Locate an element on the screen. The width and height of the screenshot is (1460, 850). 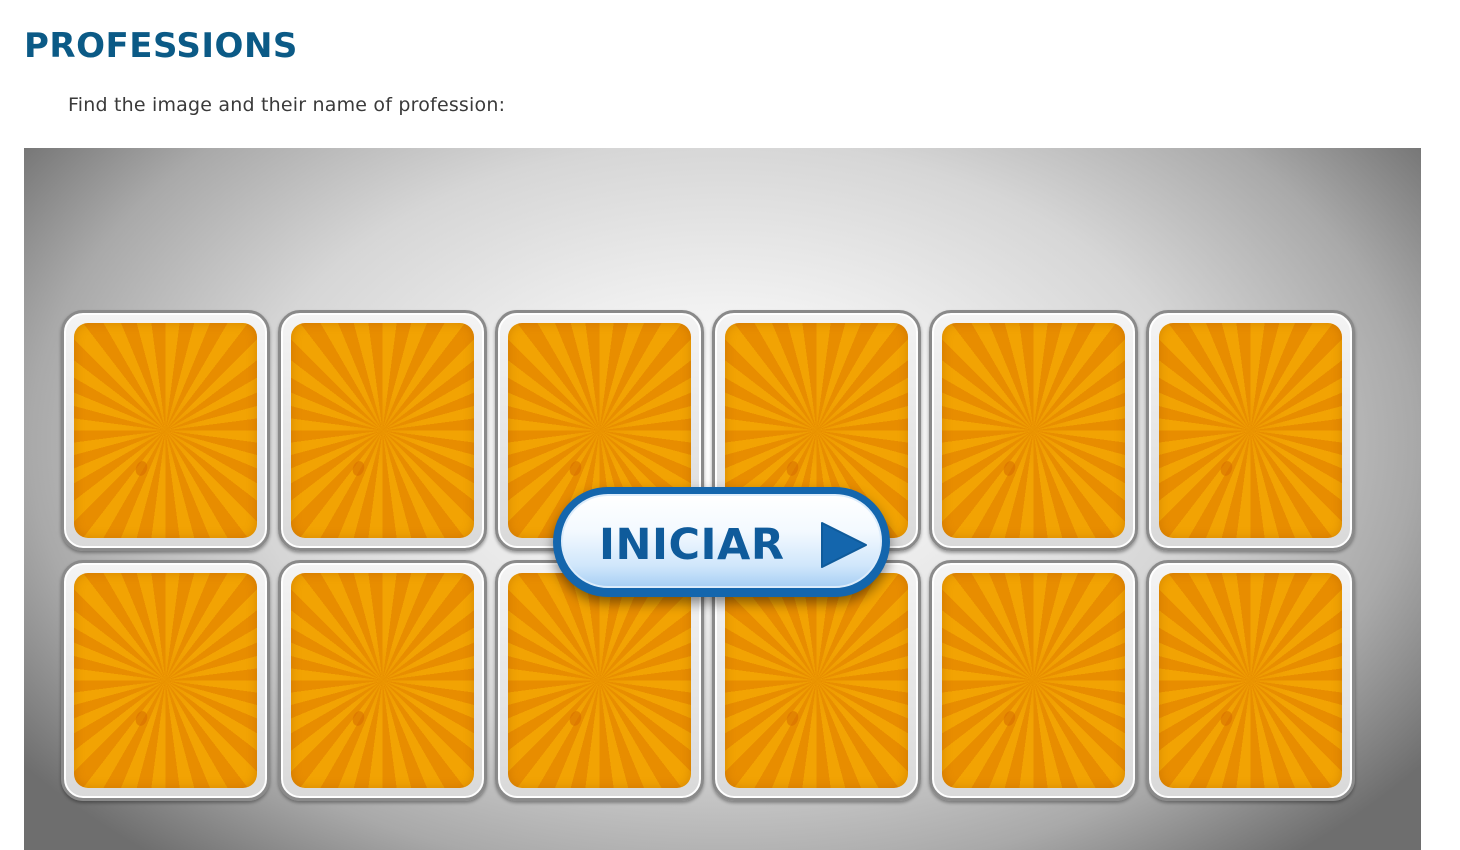
start-button: INICIAR is located at coordinates (721, 542).